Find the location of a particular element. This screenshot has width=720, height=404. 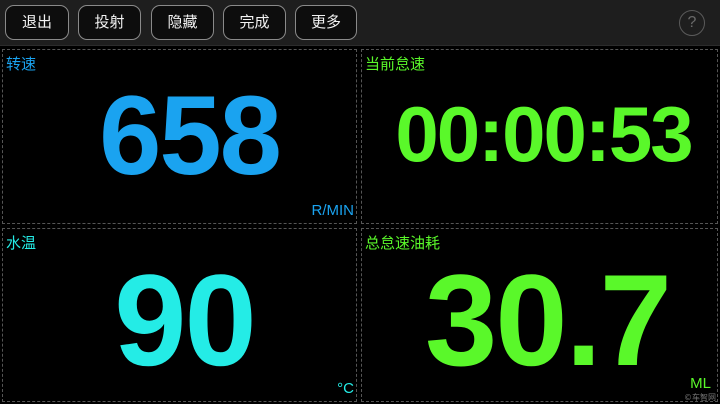

cast-button: 投射 is located at coordinates (109, 22).